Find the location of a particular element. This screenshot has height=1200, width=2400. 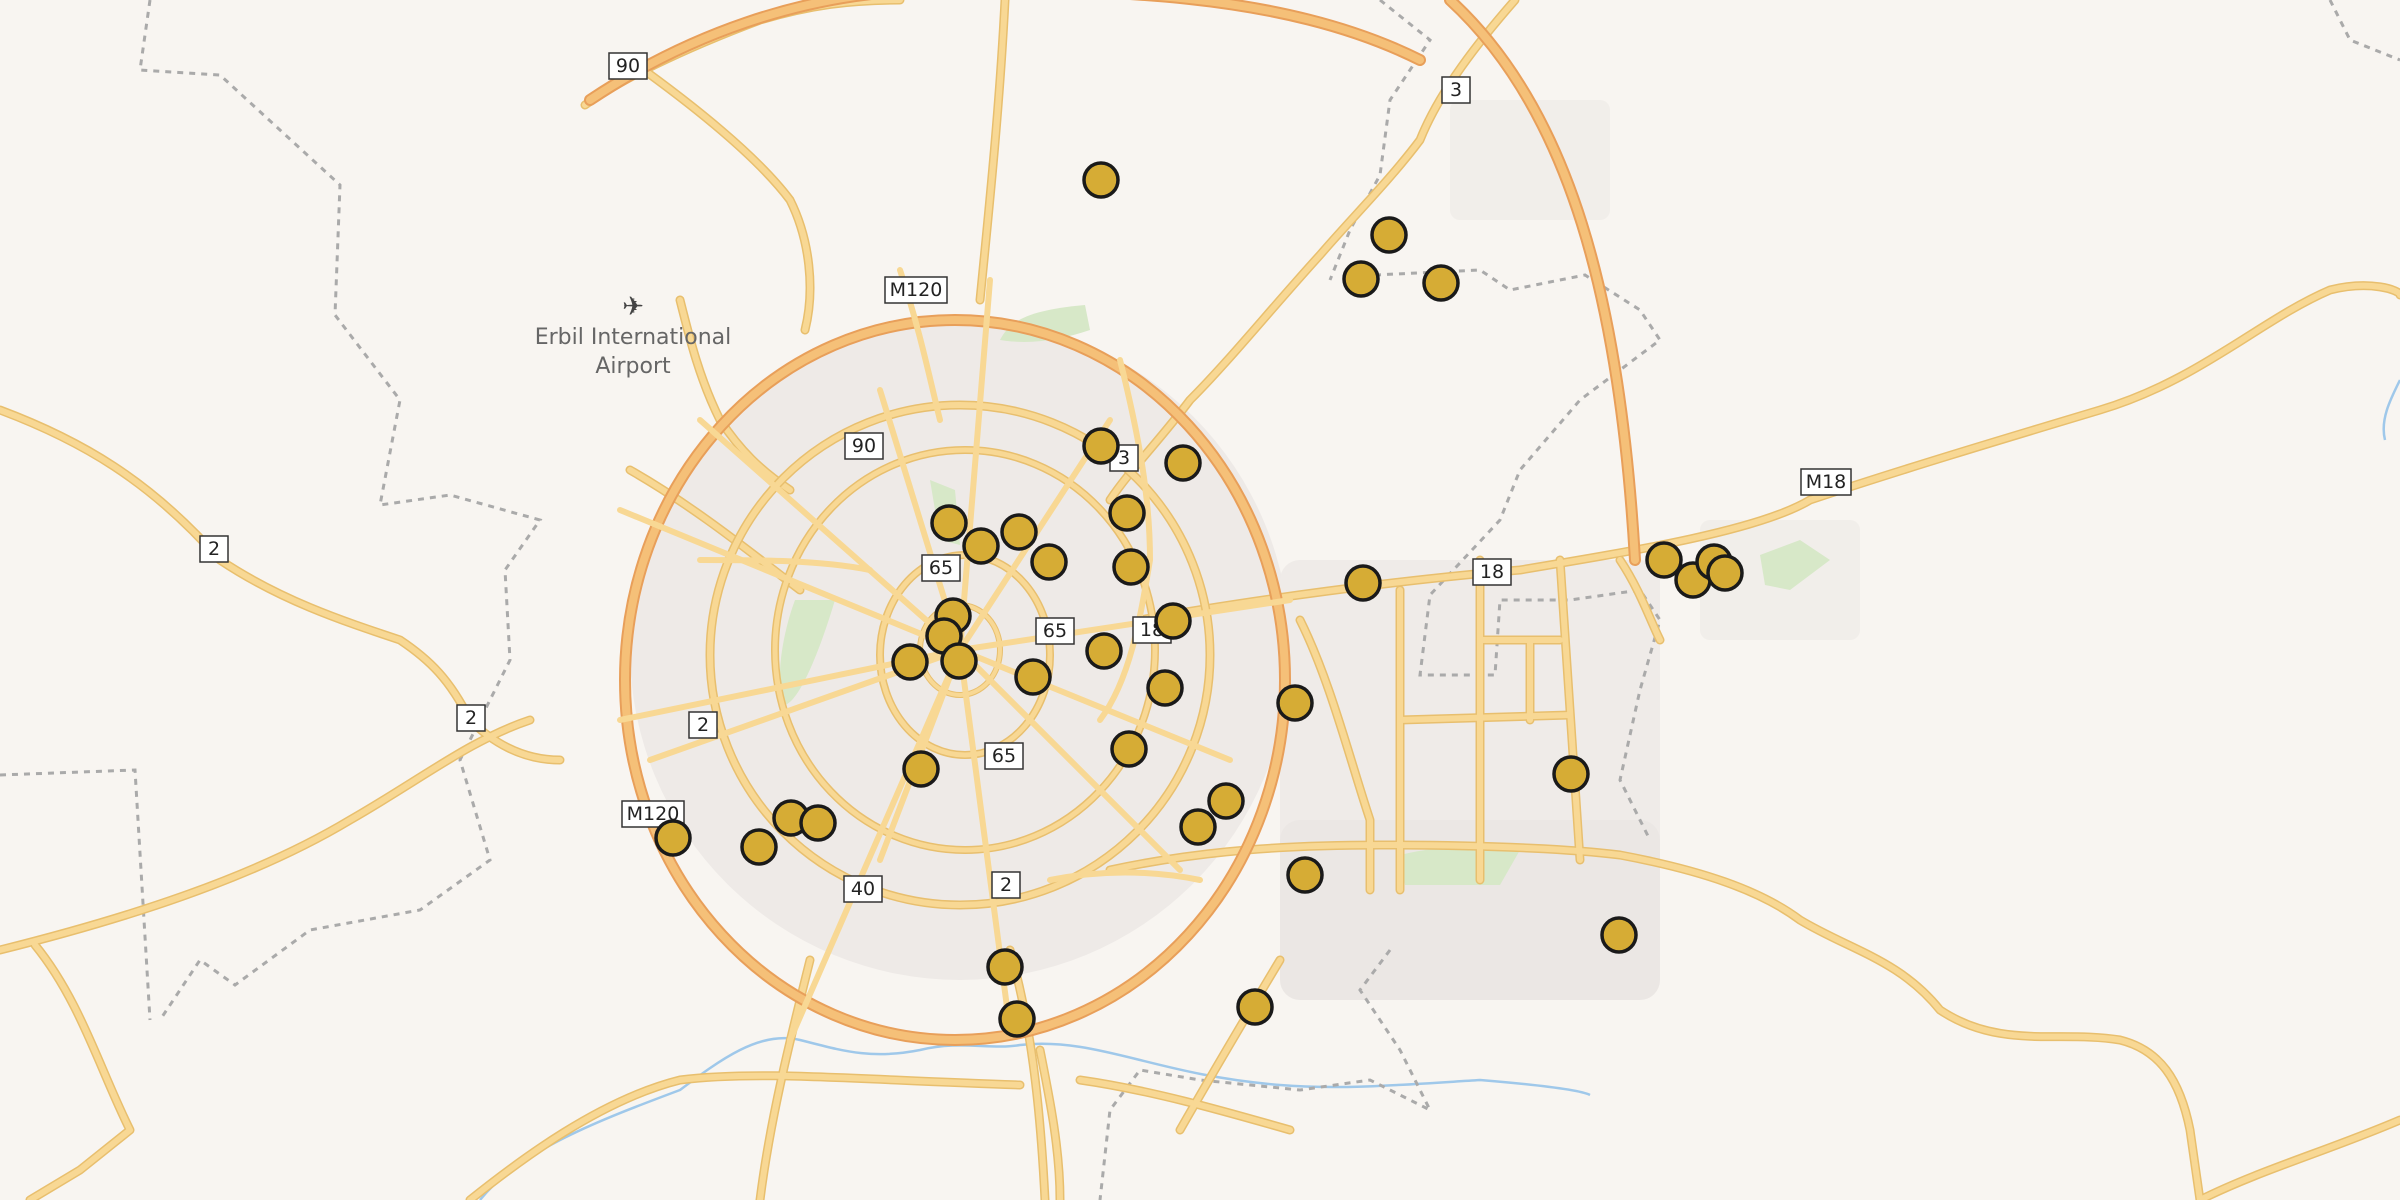

airplane-icon: ✈ is located at coordinates (633, 307).